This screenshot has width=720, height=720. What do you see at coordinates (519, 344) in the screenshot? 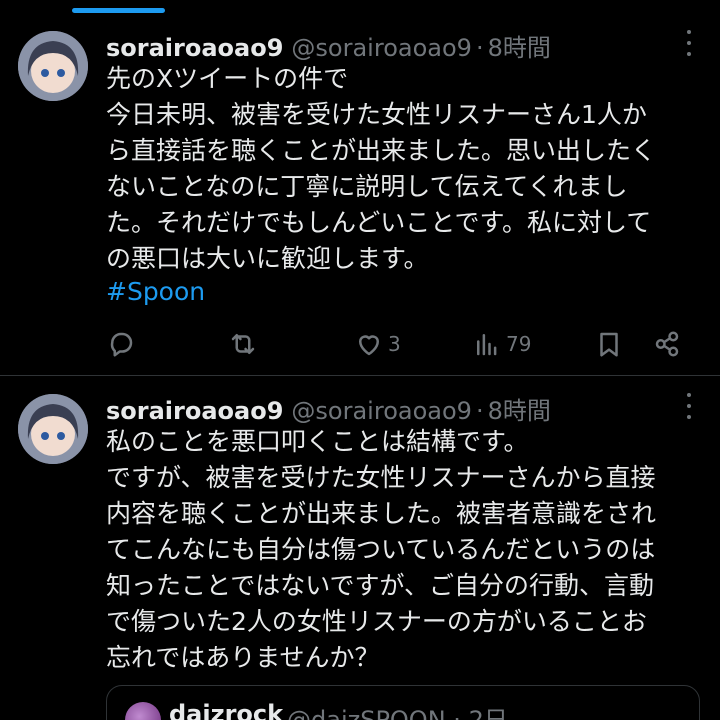
I see `views-count: 79` at bounding box center [519, 344].